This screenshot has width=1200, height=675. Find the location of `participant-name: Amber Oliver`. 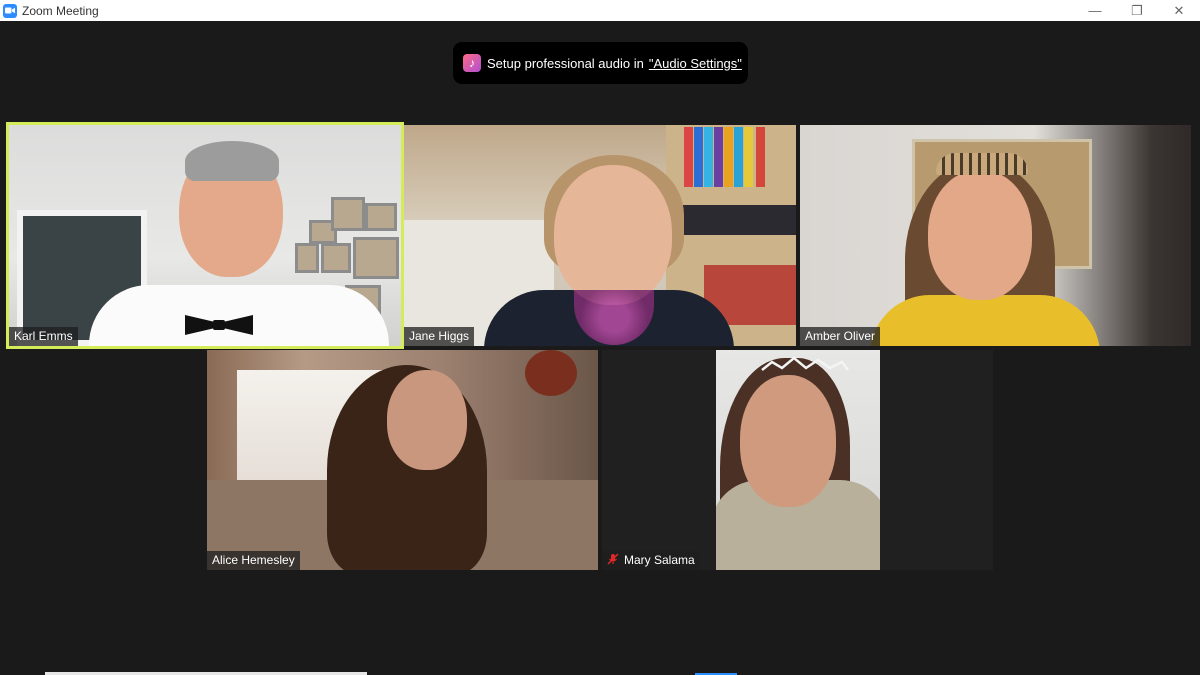

participant-name: Amber Oliver is located at coordinates (840, 336).